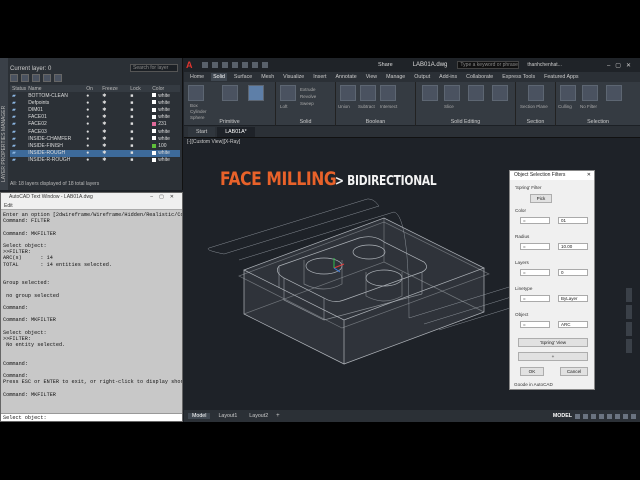  Describe the element at coordinates (500, 93) in the screenshot. I see `extract-edges-icon` at that location.